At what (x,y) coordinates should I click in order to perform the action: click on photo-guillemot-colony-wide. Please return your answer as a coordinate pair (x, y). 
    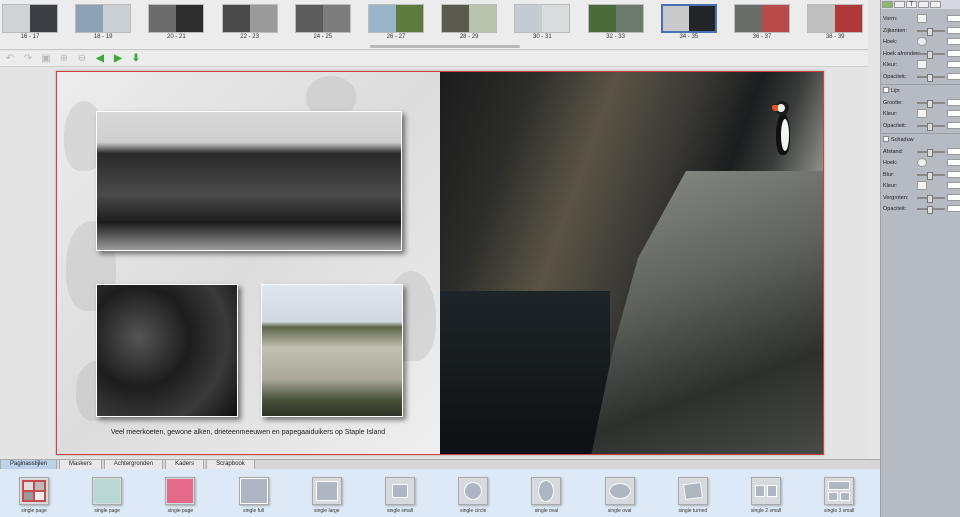
    Looking at the image, I should click on (249, 181).